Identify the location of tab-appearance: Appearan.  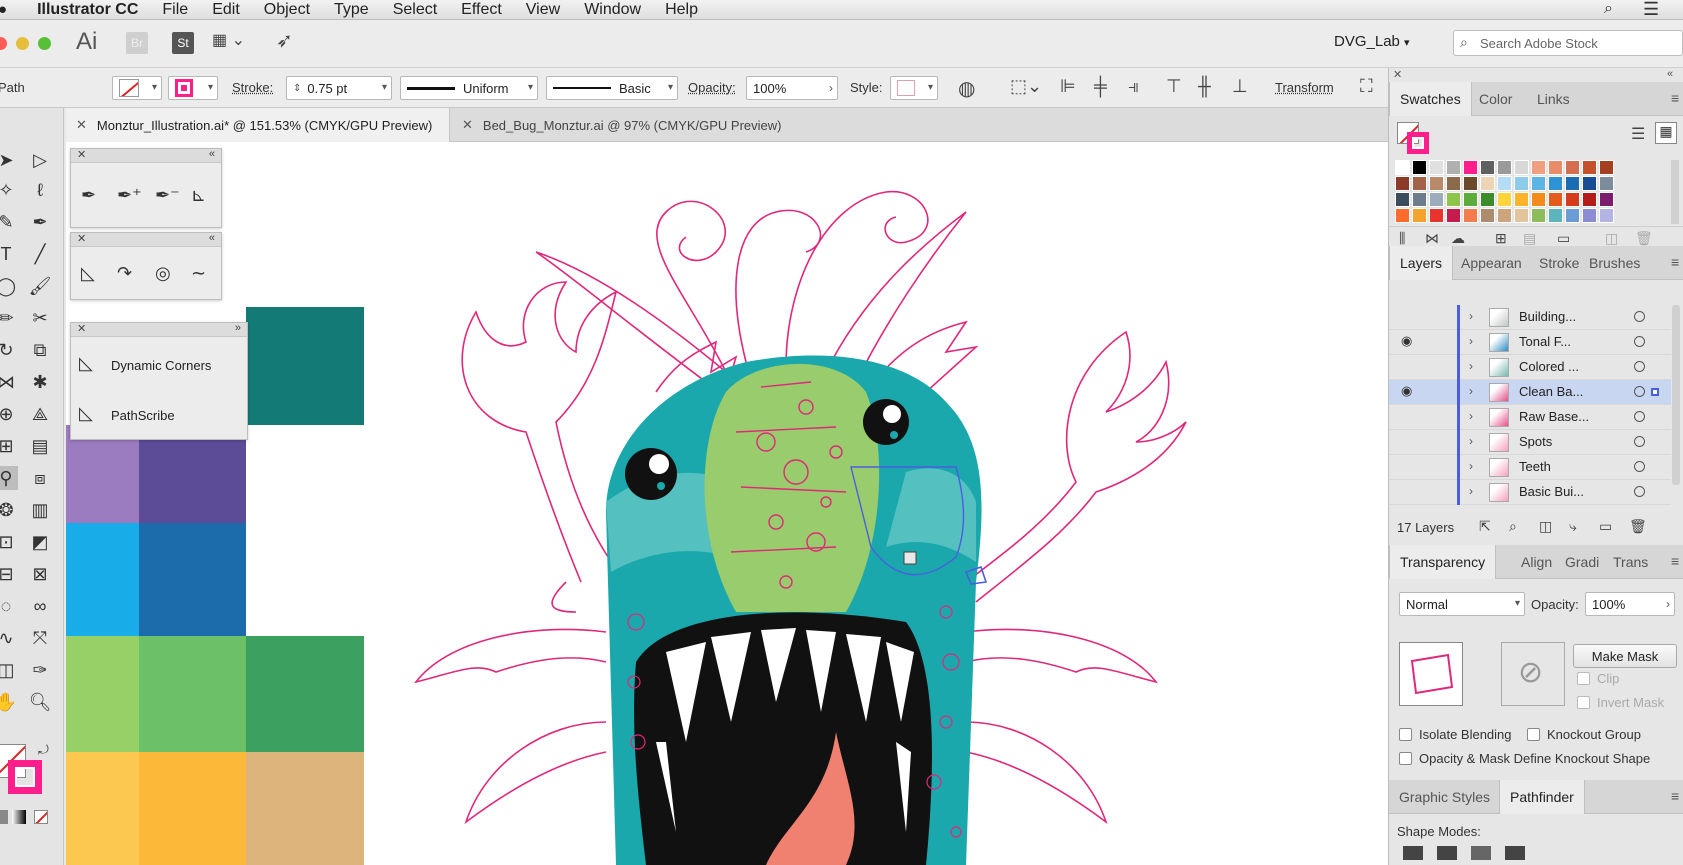
(1491, 263).